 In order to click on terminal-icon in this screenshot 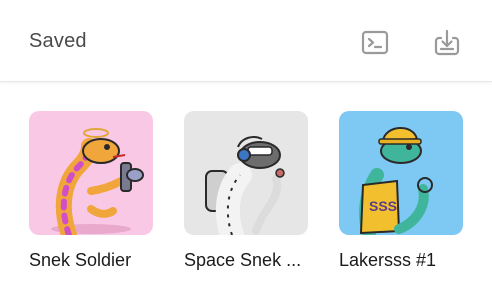, I will do `click(375, 42)`.